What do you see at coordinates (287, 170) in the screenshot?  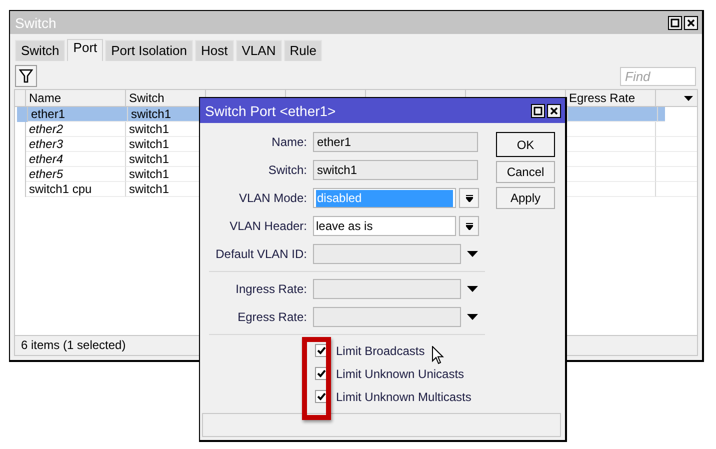 I see `field-label: Switch:` at bounding box center [287, 170].